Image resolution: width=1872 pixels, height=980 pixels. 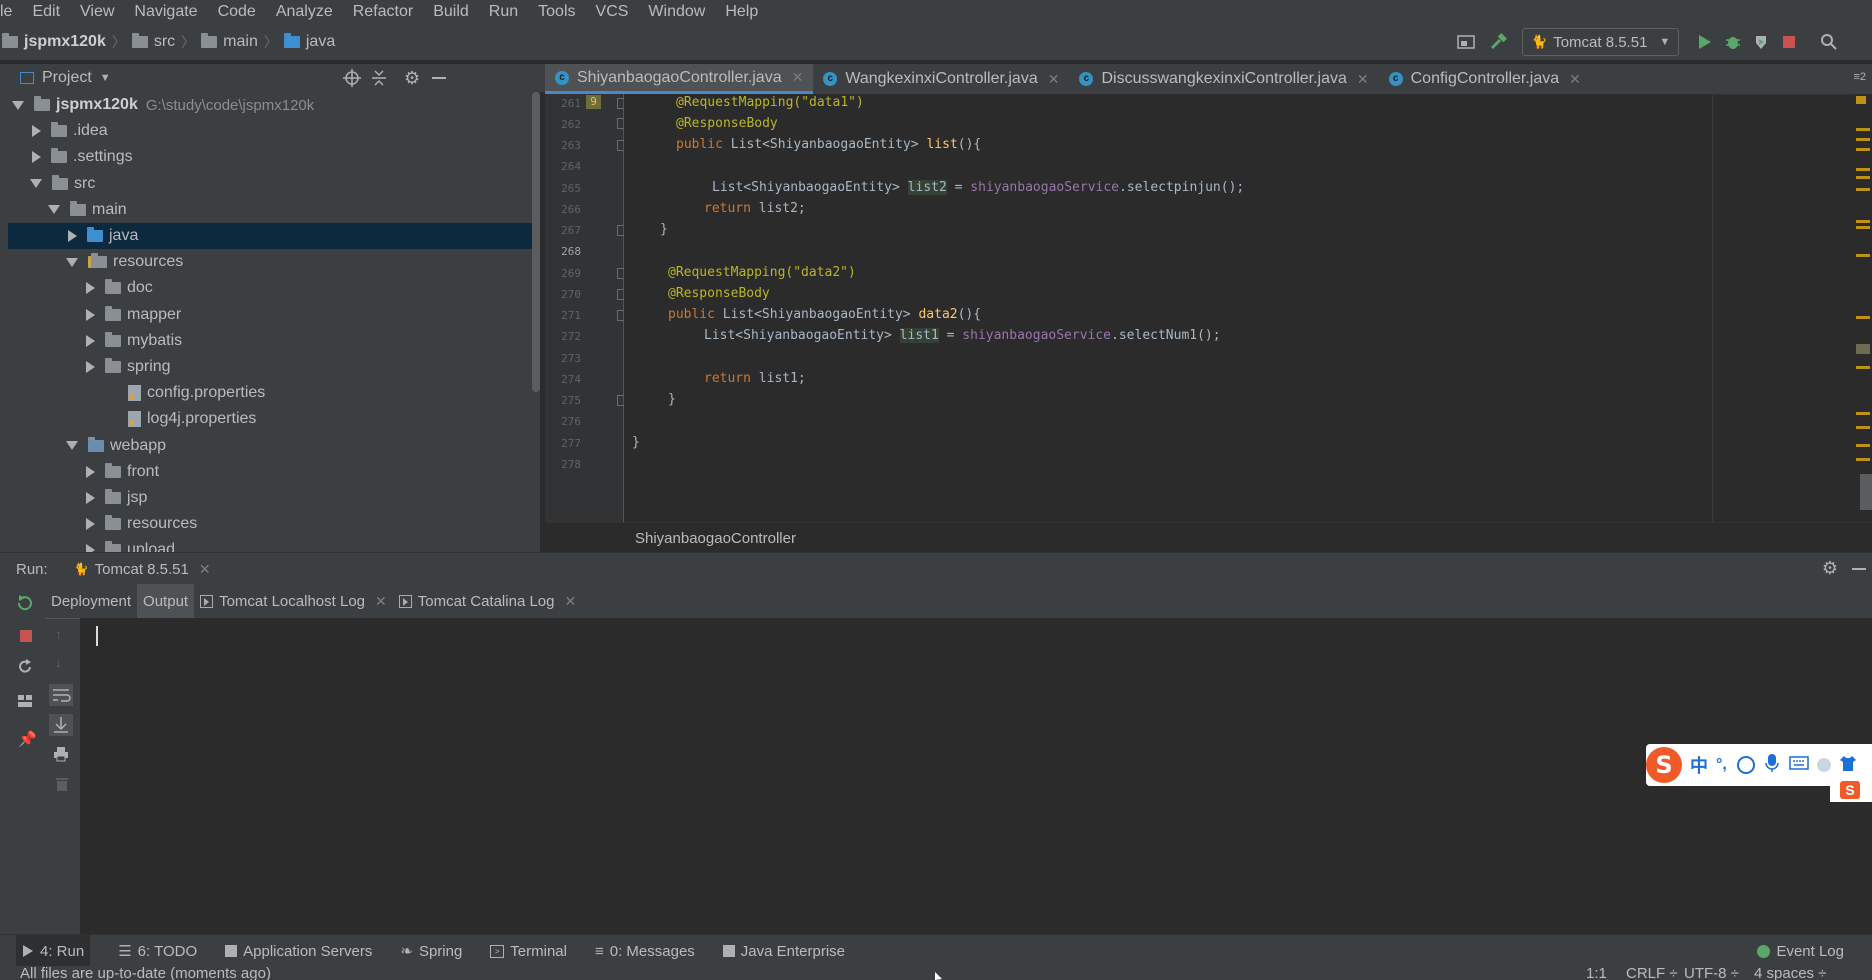 What do you see at coordinates (62, 786) in the screenshot?
I see `trash-icon` at bounding box center [62, 786].